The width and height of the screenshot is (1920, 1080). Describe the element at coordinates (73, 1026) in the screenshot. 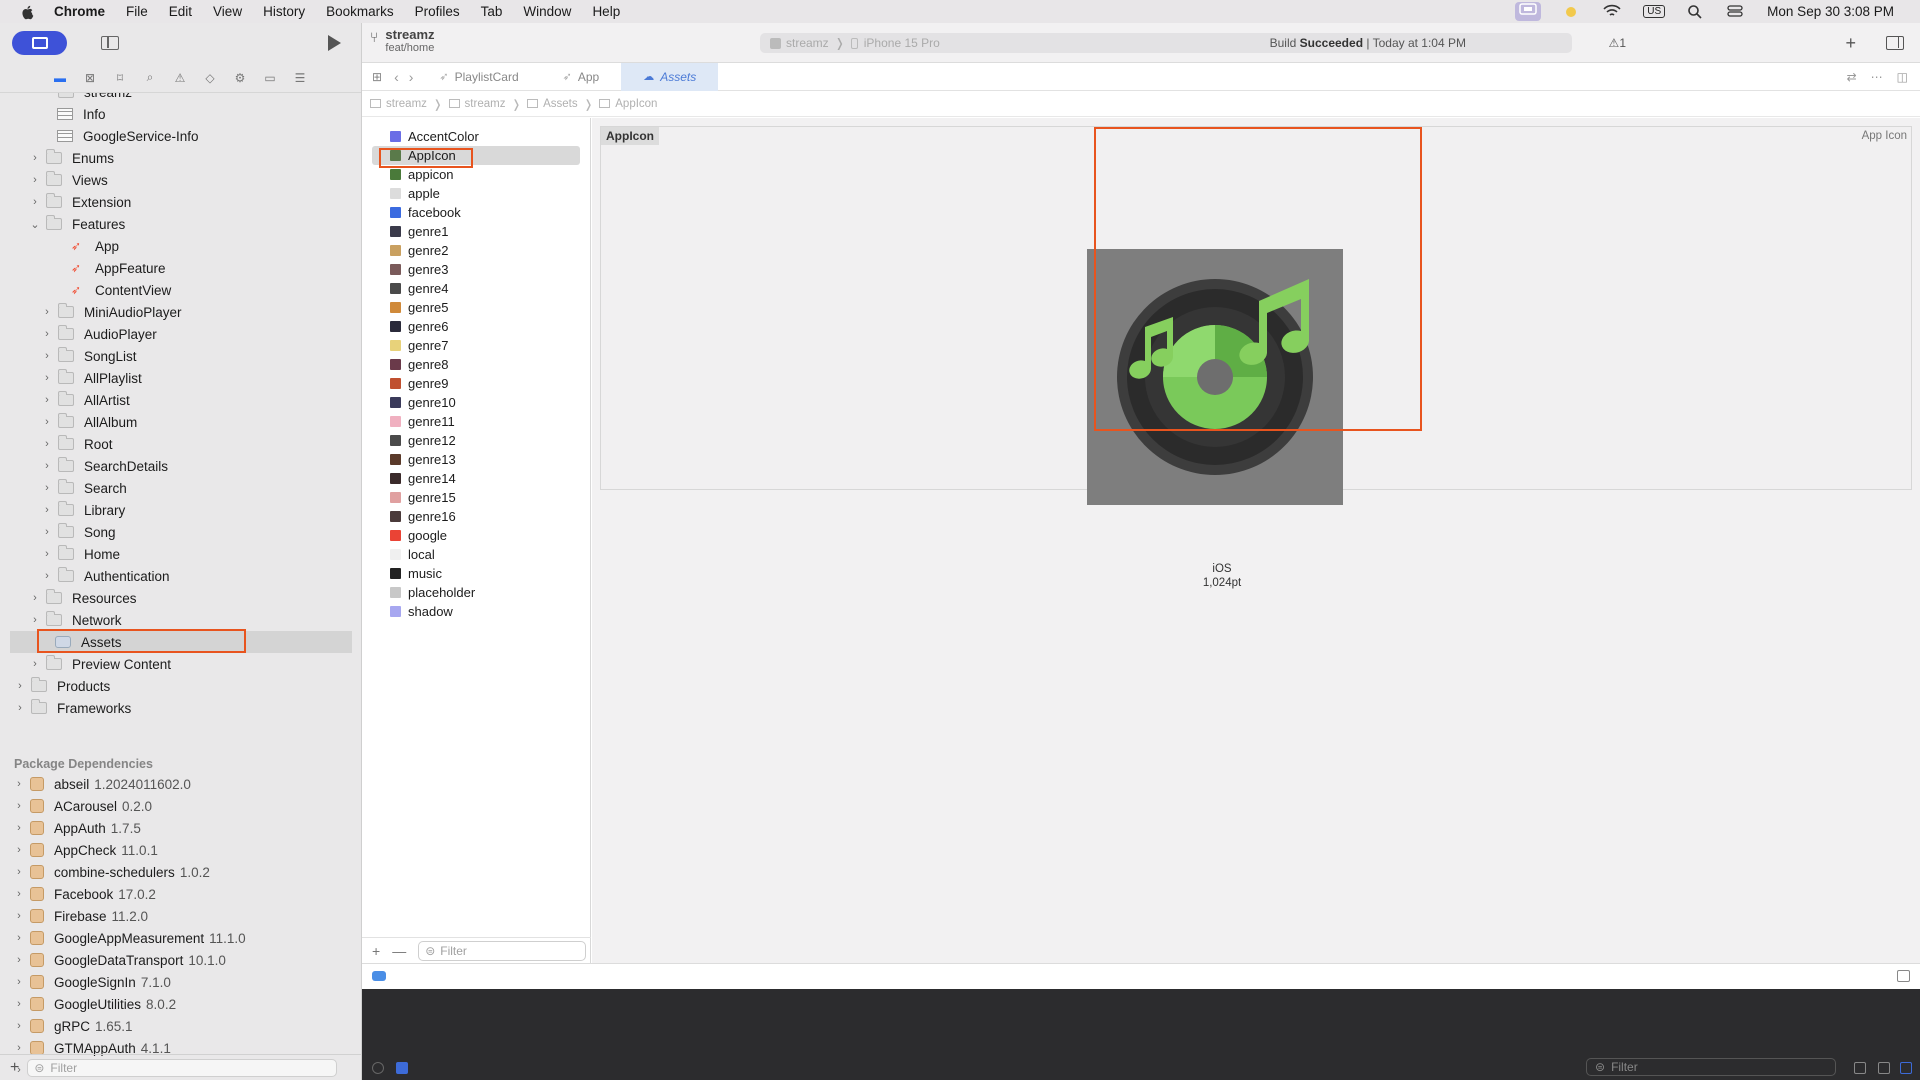

I see `package-item: › gRPC 1.65.1` at that location.